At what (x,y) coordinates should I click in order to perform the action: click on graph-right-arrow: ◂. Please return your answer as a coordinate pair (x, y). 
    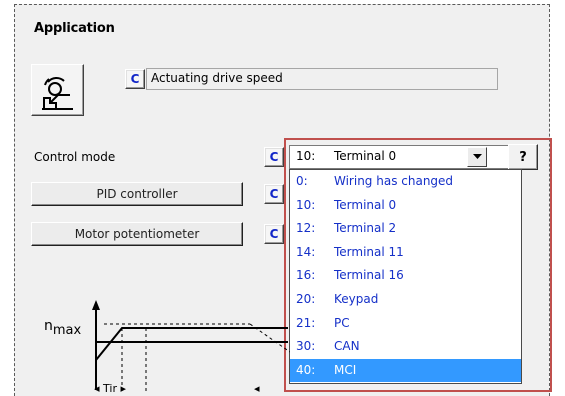
    Looking at the image, I should click on (257, 388).